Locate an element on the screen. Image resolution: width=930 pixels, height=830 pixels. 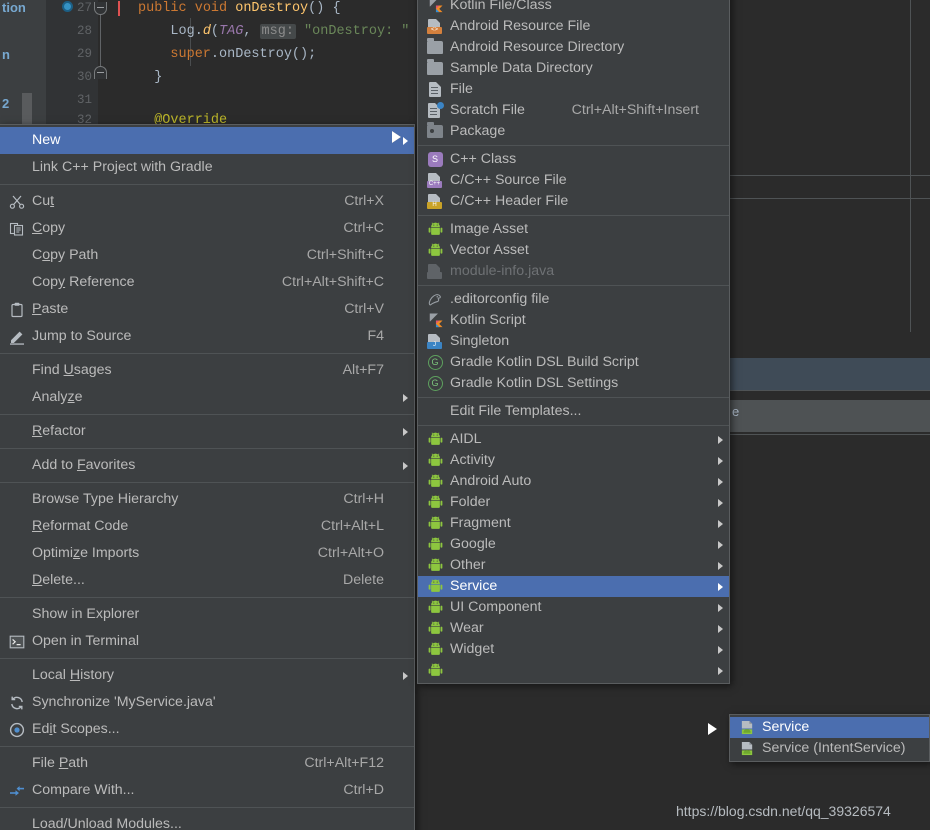
menu-item-reformat-code: Reformat Code Ctrl+Alt+L is located at coordinates (207, 526).